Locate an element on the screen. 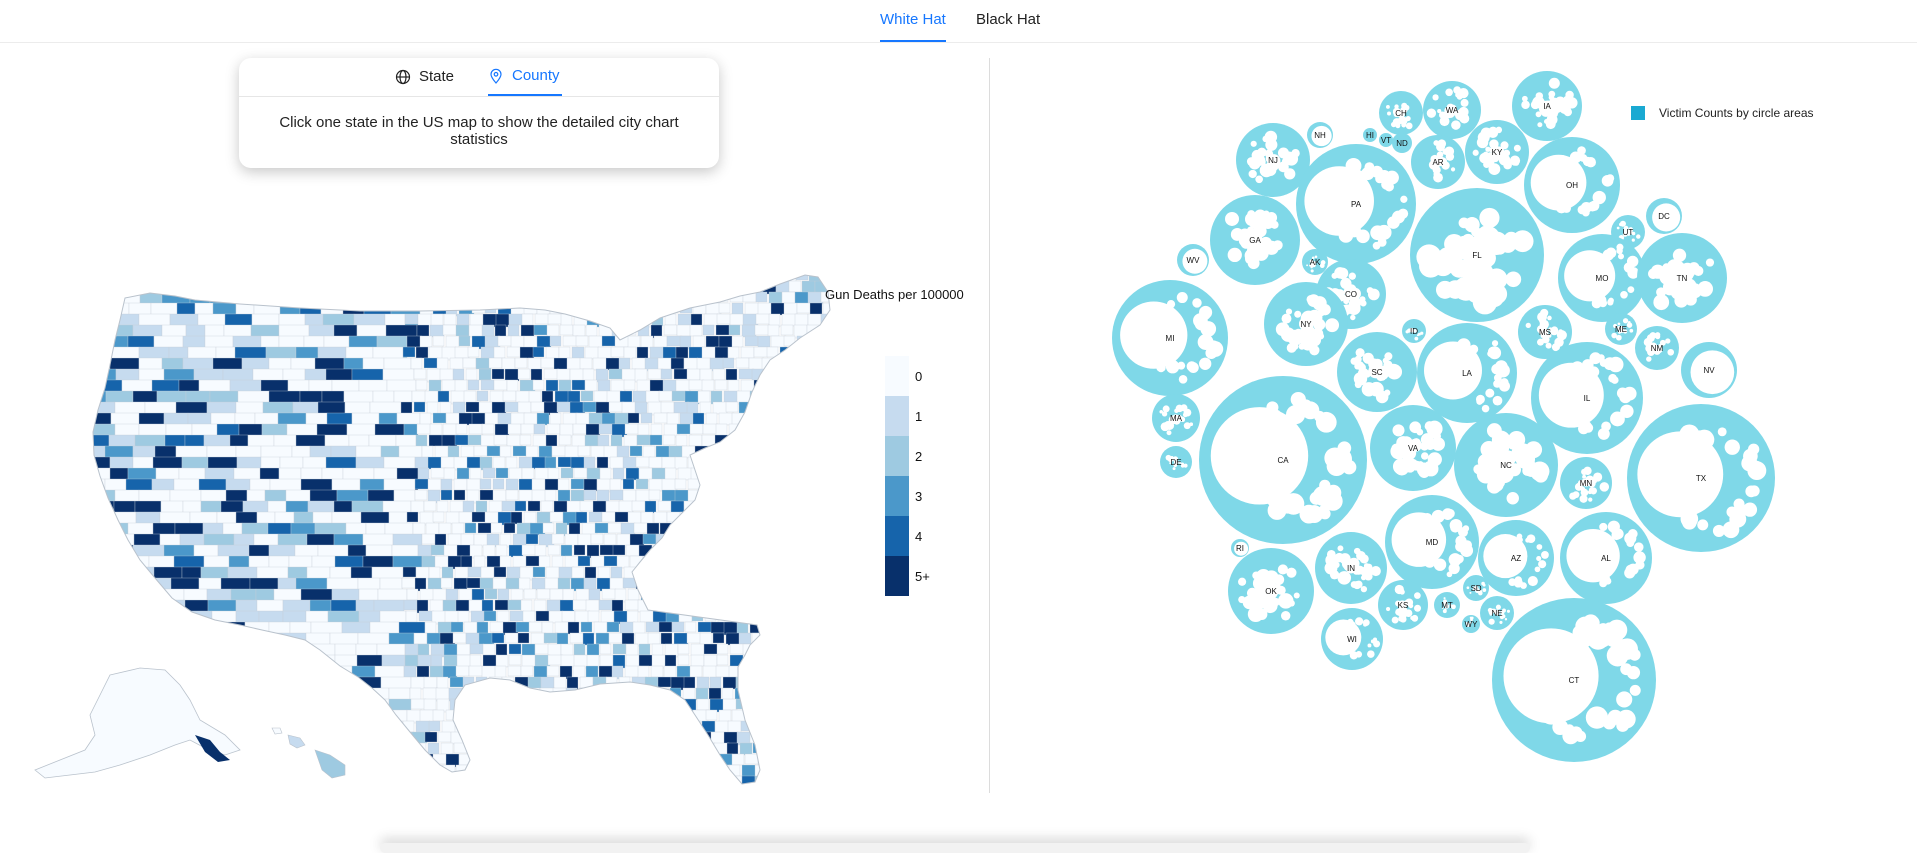  state-bubble: VT is located at coordinates (1386, 140).